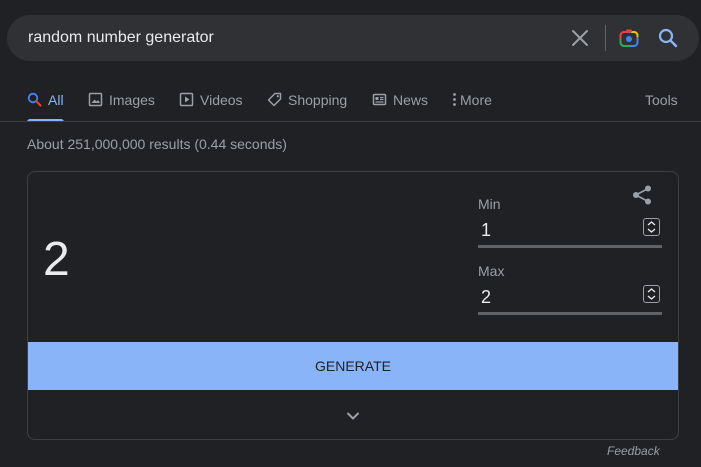  Describe the element at coordinates (186, 99) in the screenshot. I see `play-icon` at that location.